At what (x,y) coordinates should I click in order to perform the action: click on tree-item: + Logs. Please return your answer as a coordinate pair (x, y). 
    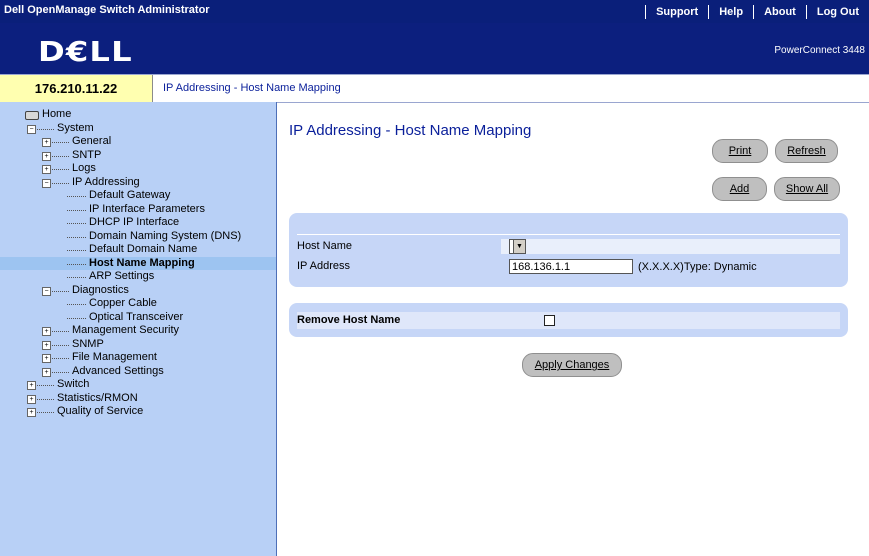
    Looking at the image, I should click on (138, 169).